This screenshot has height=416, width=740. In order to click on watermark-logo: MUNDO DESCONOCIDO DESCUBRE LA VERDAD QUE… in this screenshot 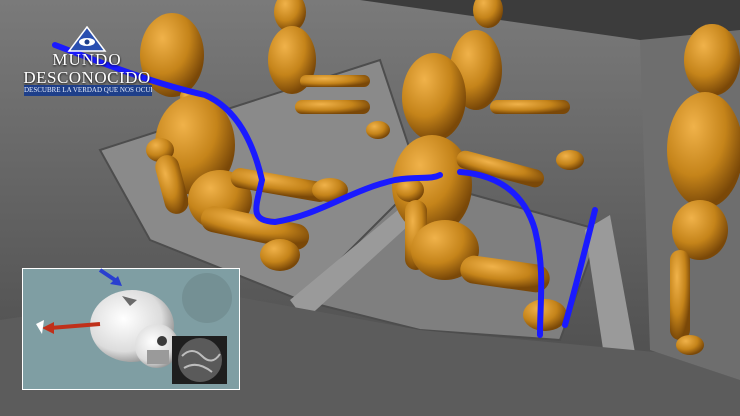, I will do `click(87, 62)`.